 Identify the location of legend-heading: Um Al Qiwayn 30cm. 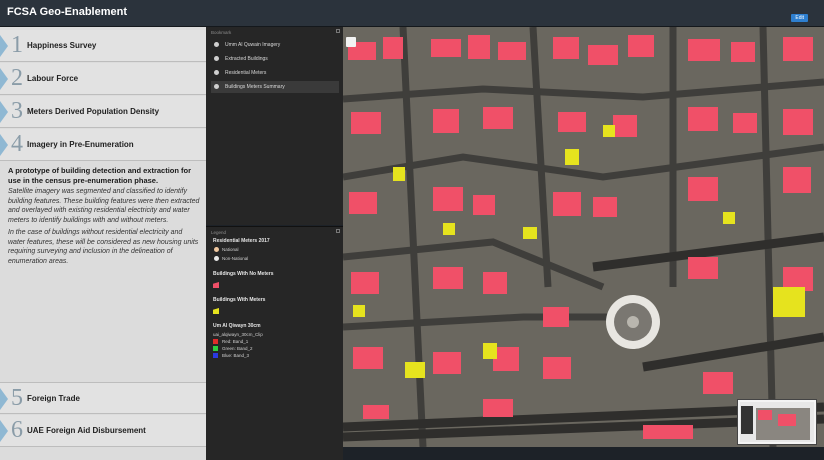
(237, 326).